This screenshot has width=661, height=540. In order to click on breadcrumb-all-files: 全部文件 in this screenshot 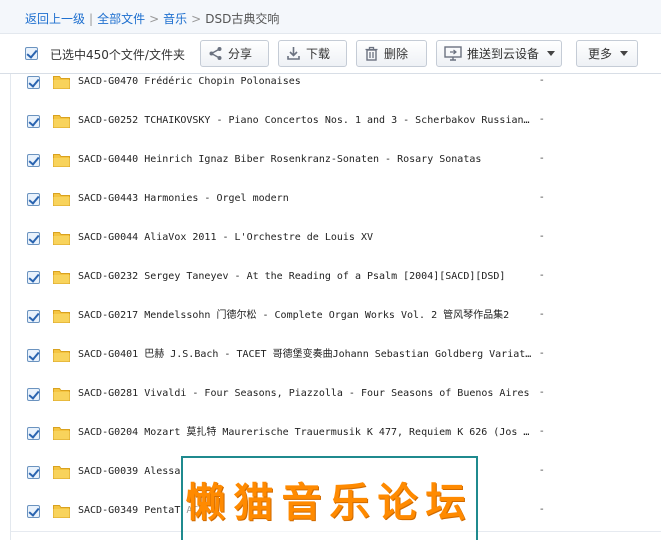, I will do `click(121, 19)`.